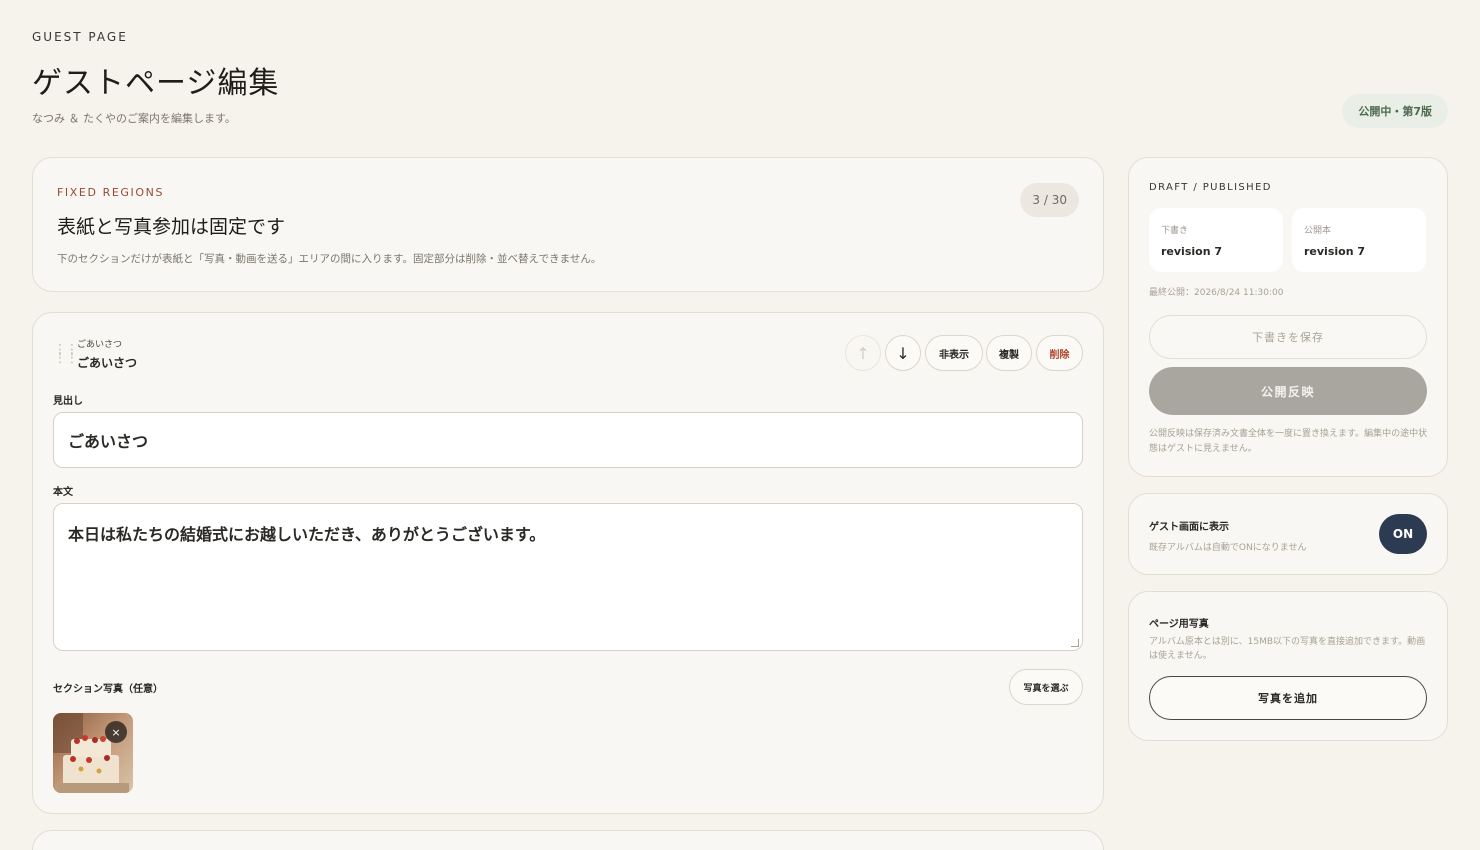 Image resolution: width=1480 pixels, height=850 pixels. I want to click on guest-display-card: ゲスト画面に表示 既存アルバムは自動でONになりません ON, so click(1288, 534).